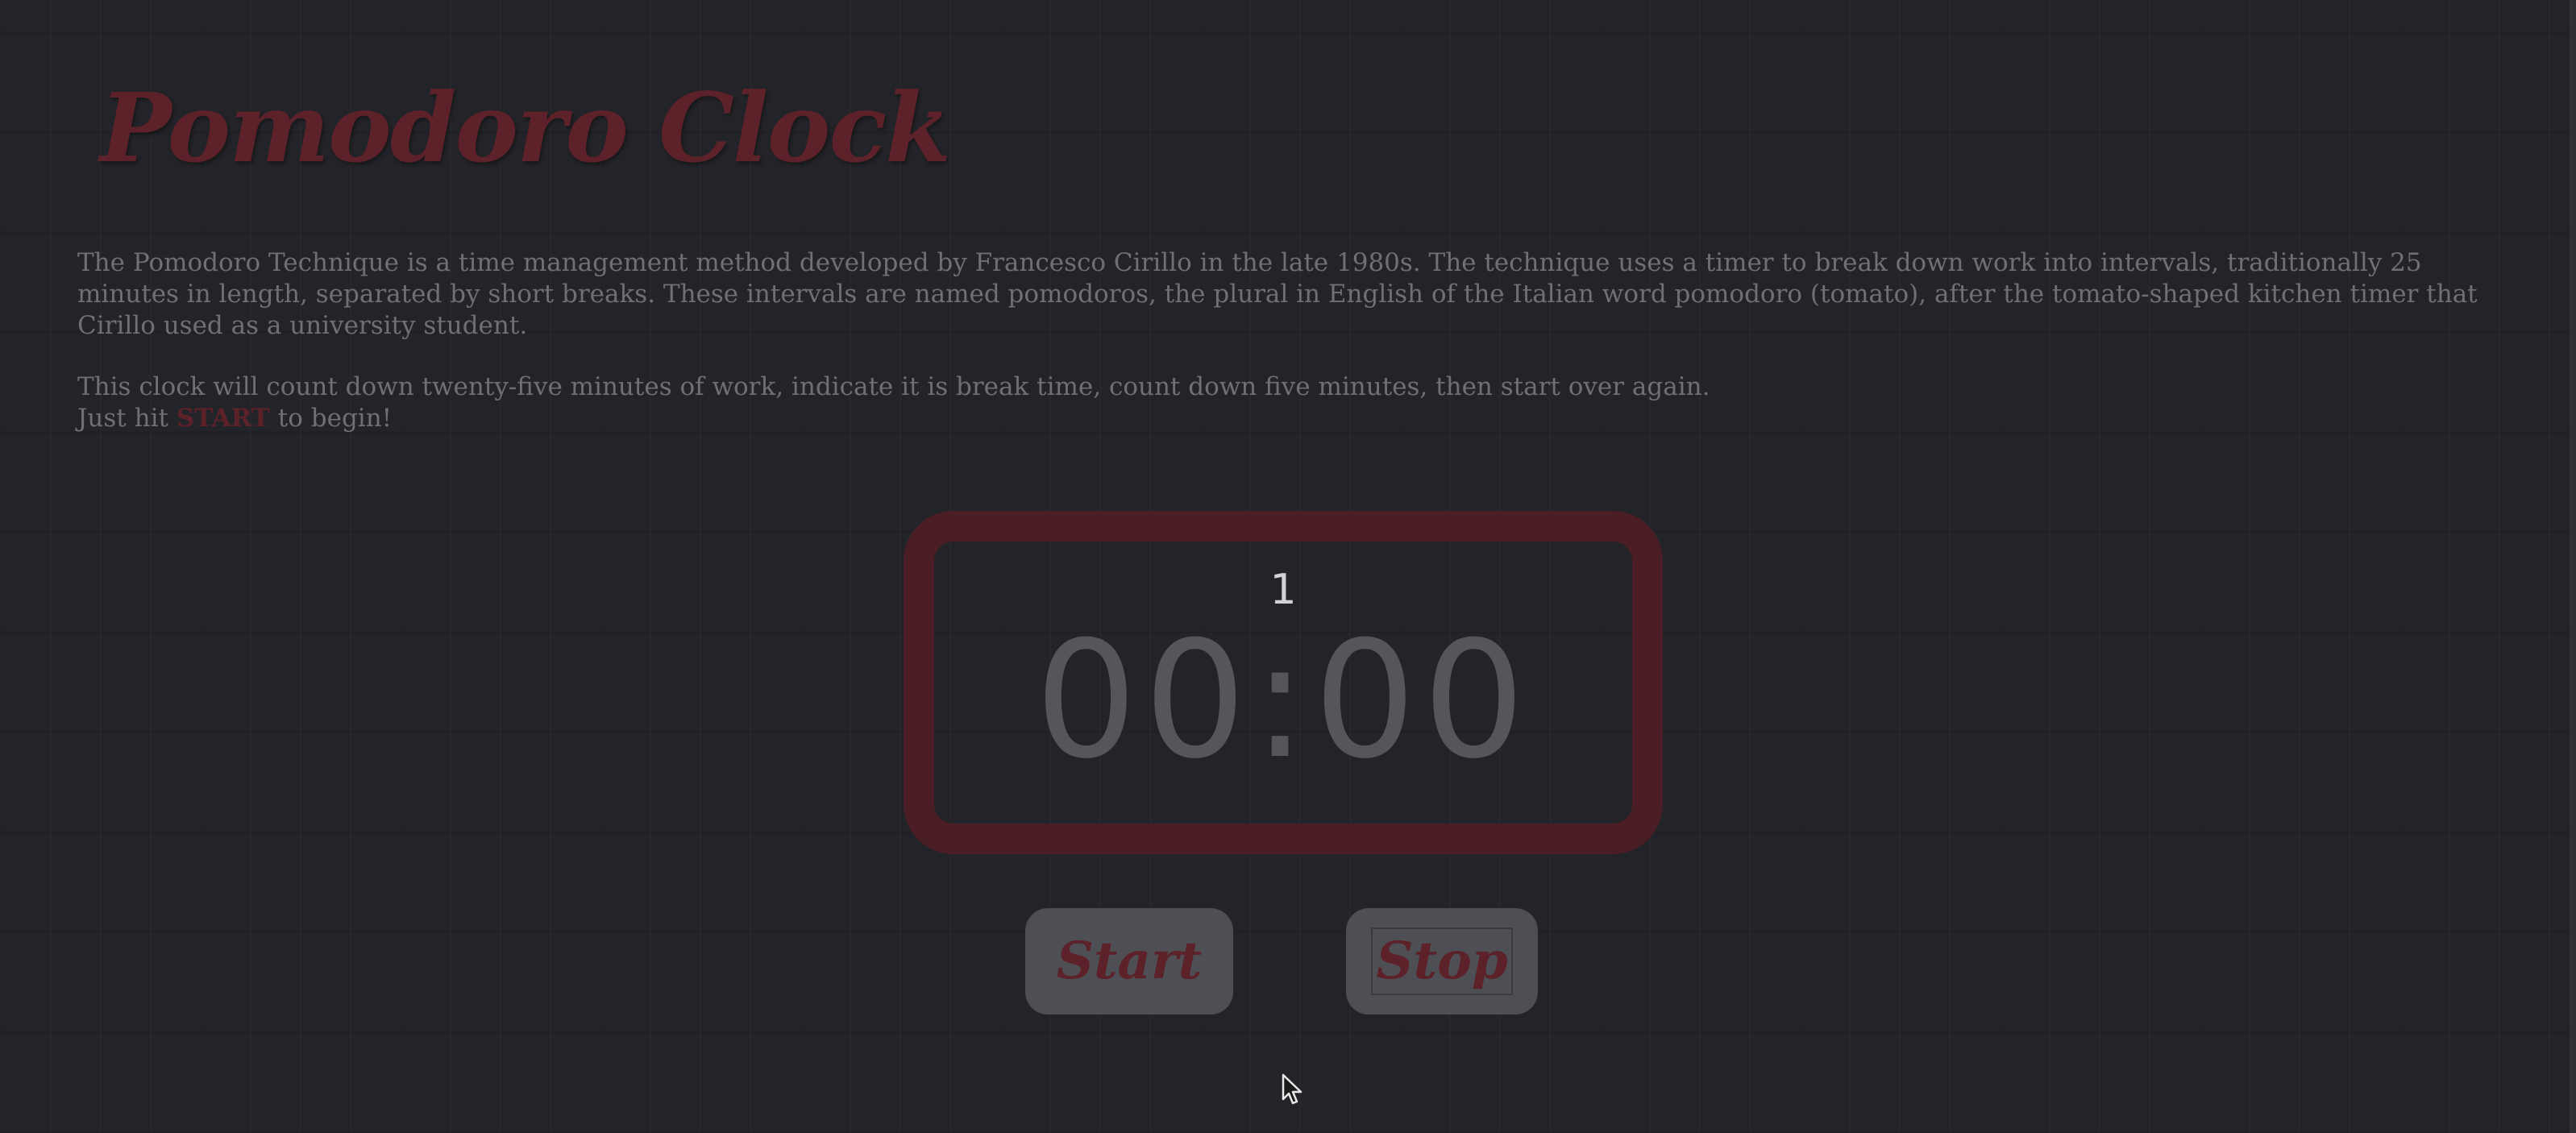  Describe the element at coordinates (331, 418) in the screenshot. I see `cta-suffix: to begin!` at that location.